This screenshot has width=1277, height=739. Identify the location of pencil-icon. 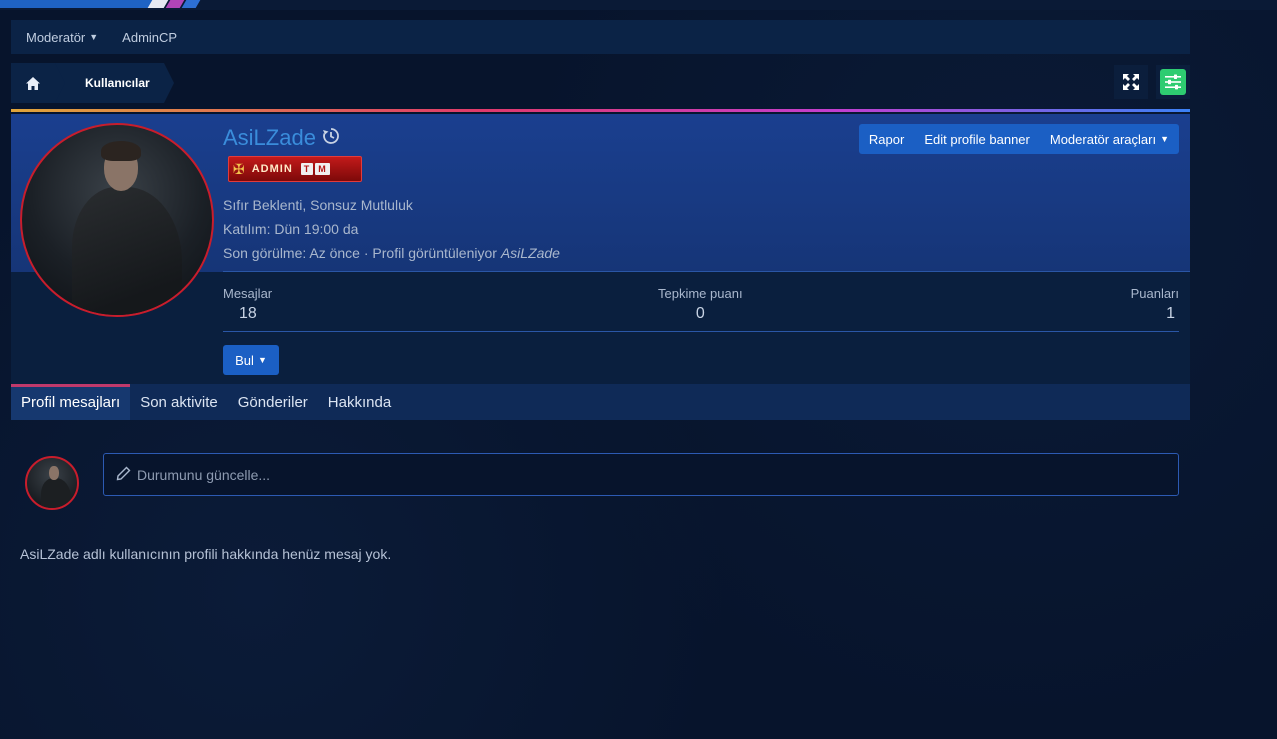
(123, 475).